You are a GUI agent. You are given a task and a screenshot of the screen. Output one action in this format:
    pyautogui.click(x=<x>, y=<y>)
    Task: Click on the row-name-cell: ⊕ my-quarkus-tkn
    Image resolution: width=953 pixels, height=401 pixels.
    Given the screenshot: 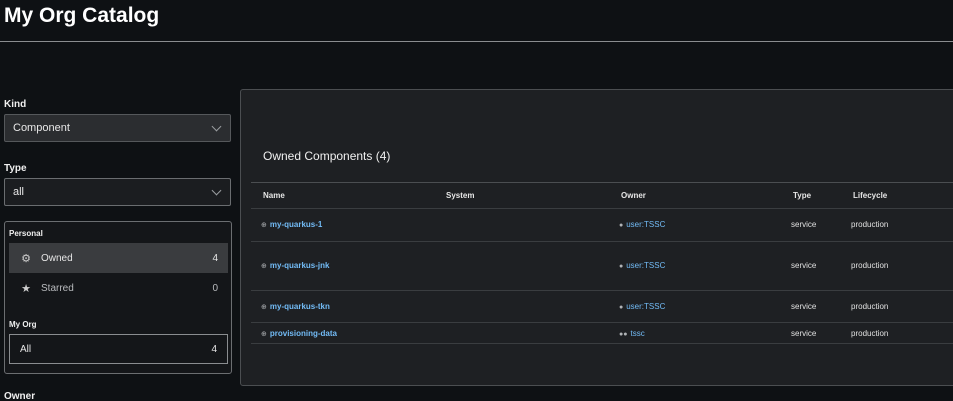 What is the action you would take?
    pyautogui.click(x=295, y=306)
    